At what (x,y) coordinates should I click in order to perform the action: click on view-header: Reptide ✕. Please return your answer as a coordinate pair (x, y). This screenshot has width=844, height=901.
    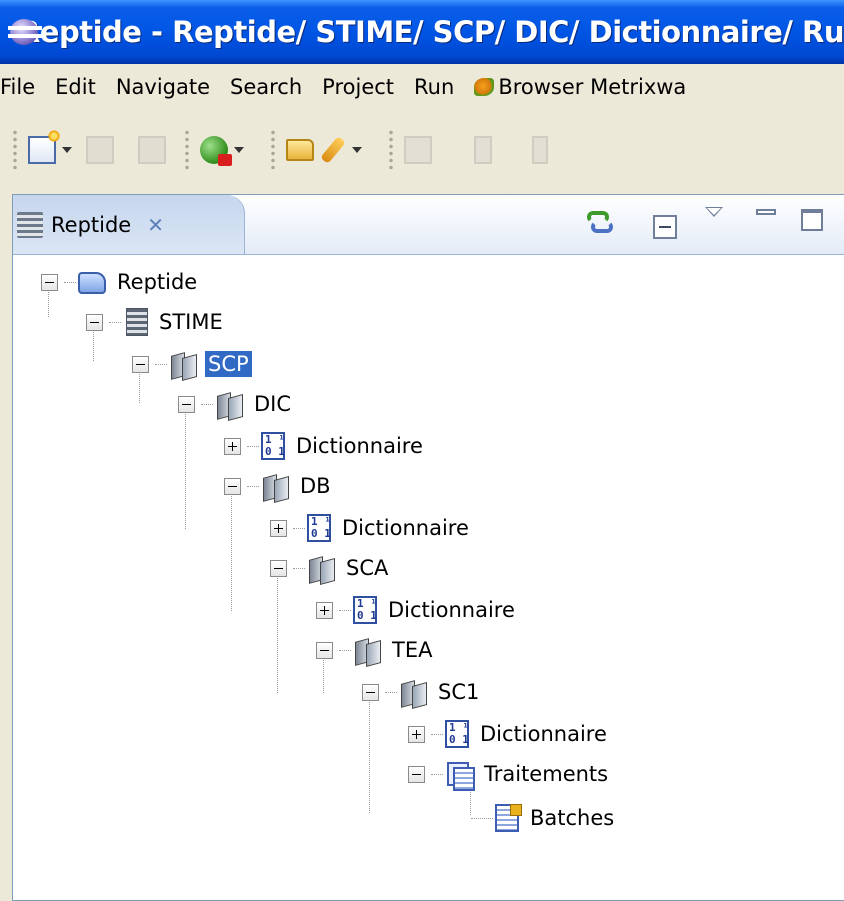
    Looking at the image, I should click on (428, 225).